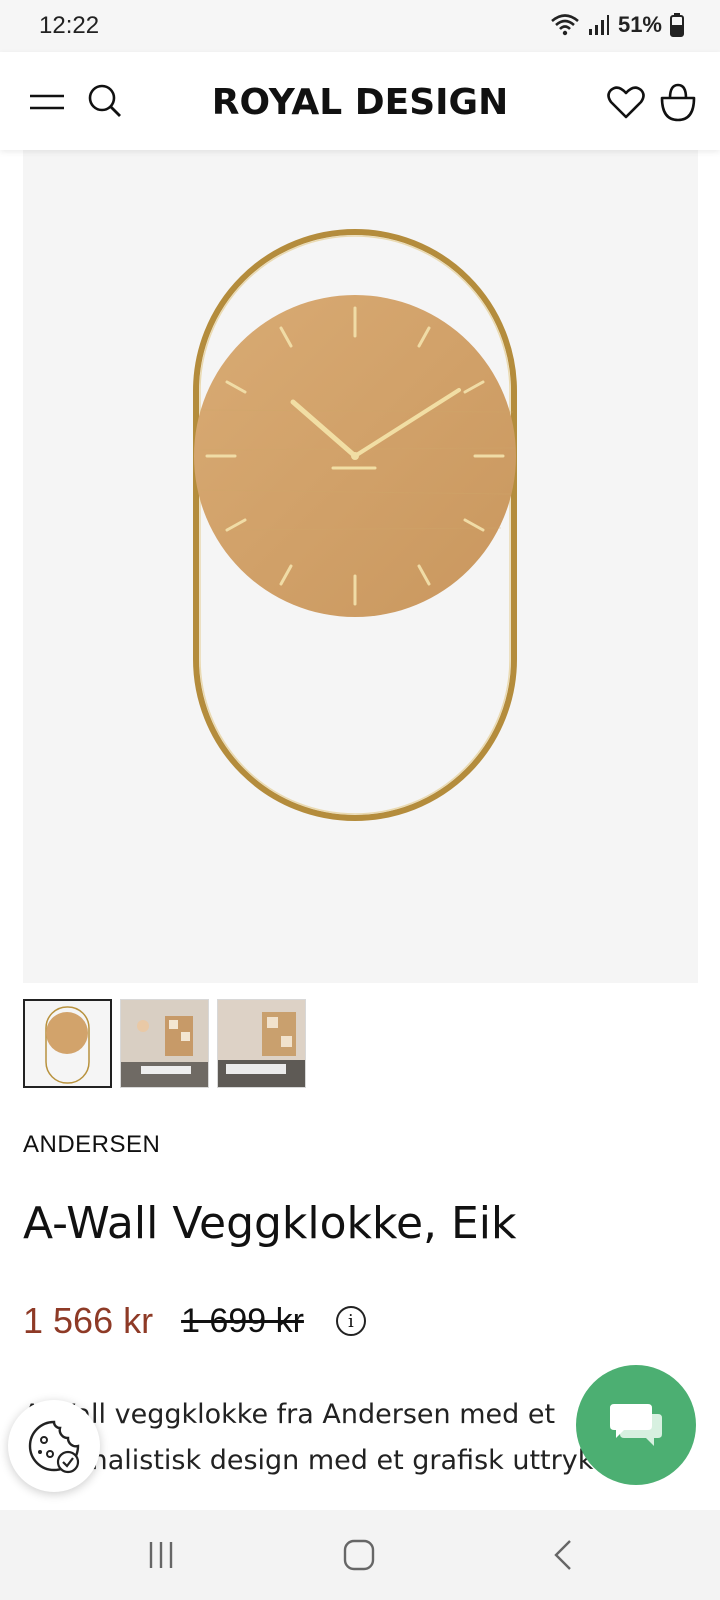 This screenshot has width=720, height=1600. What do you see at coordinates (91, 1145) in the screenshot?
I see `product-brand: ANDERSEN` at bounding box center [91, 1145].